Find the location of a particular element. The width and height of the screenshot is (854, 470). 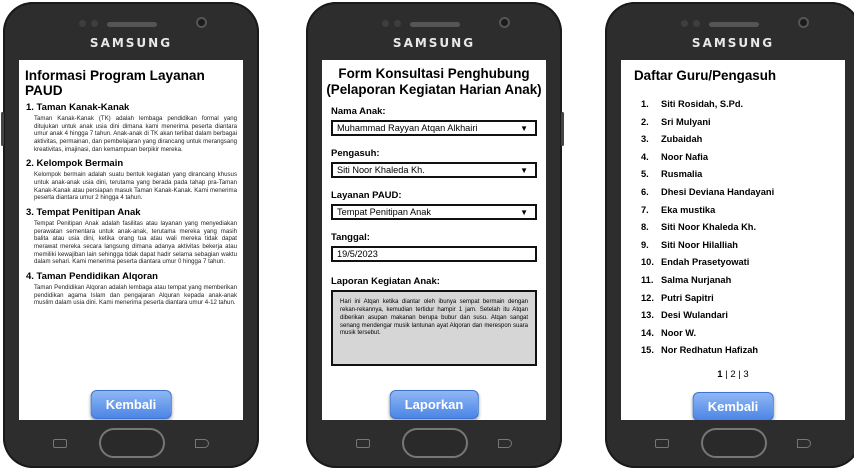

list-item: 9. Siti Noor Hilalliah is located at coordinates (743, 249).